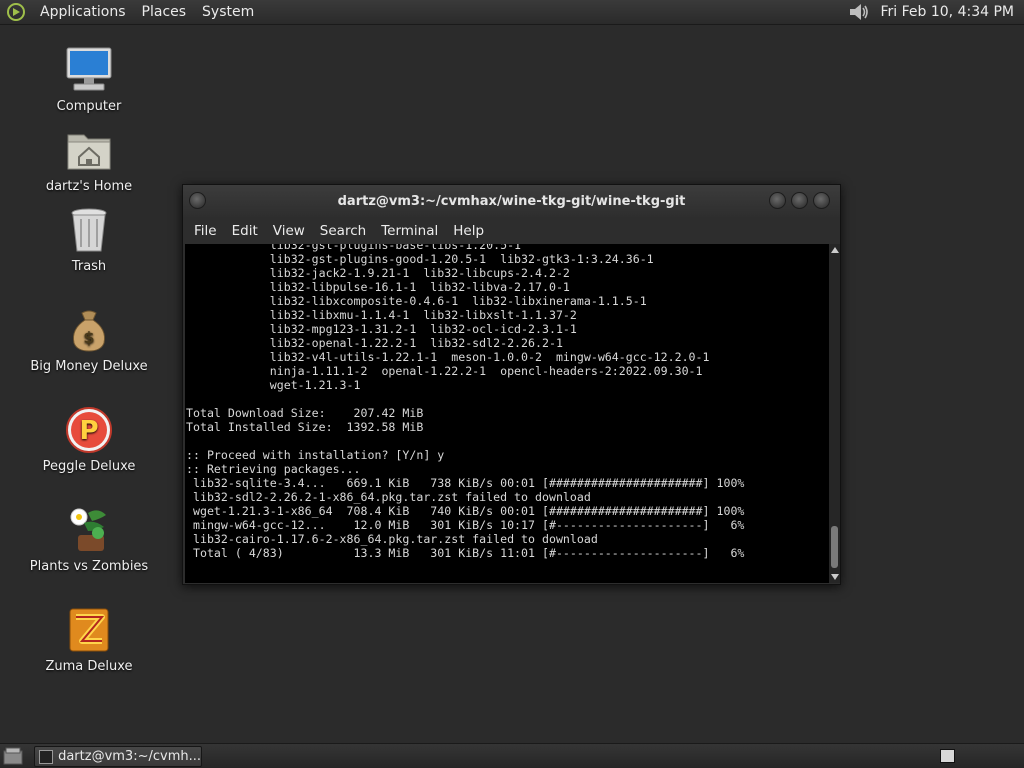  Describe the element at coordinates (89, 106) in the screenshot. I see `desktop-icon-label: Computer` at that location.